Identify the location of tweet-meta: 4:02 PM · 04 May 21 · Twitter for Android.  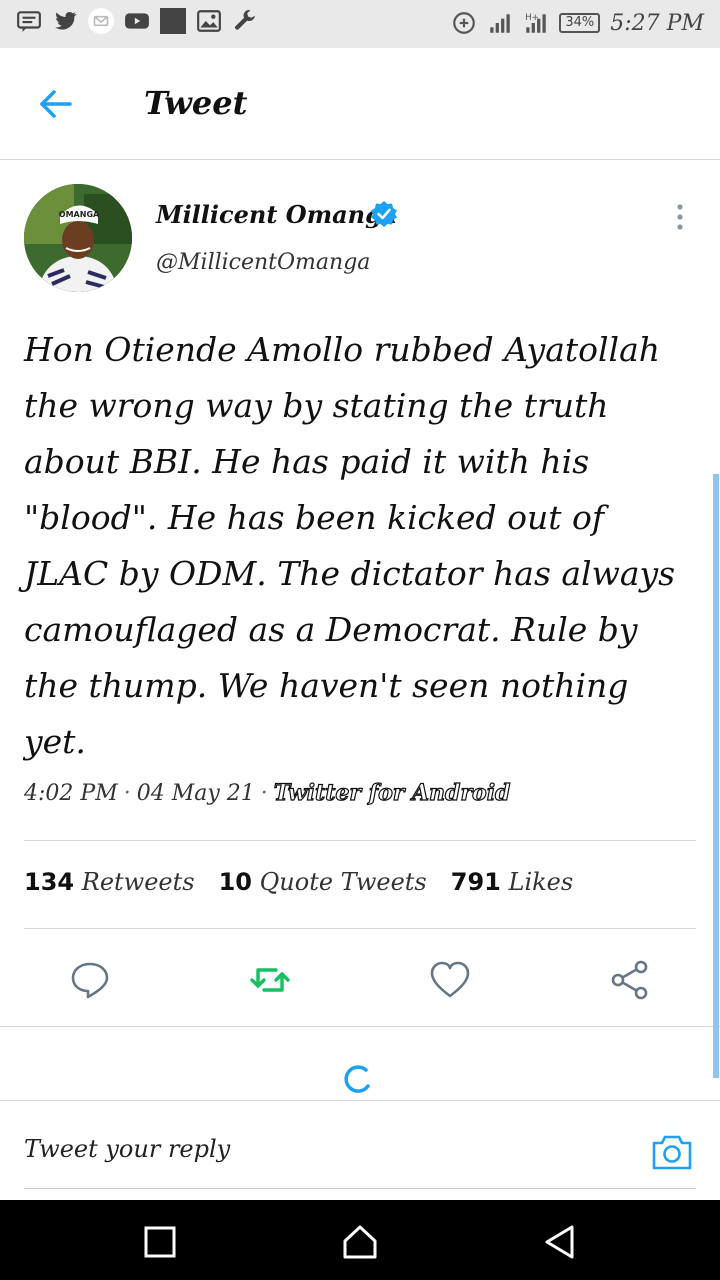
(267, 792).